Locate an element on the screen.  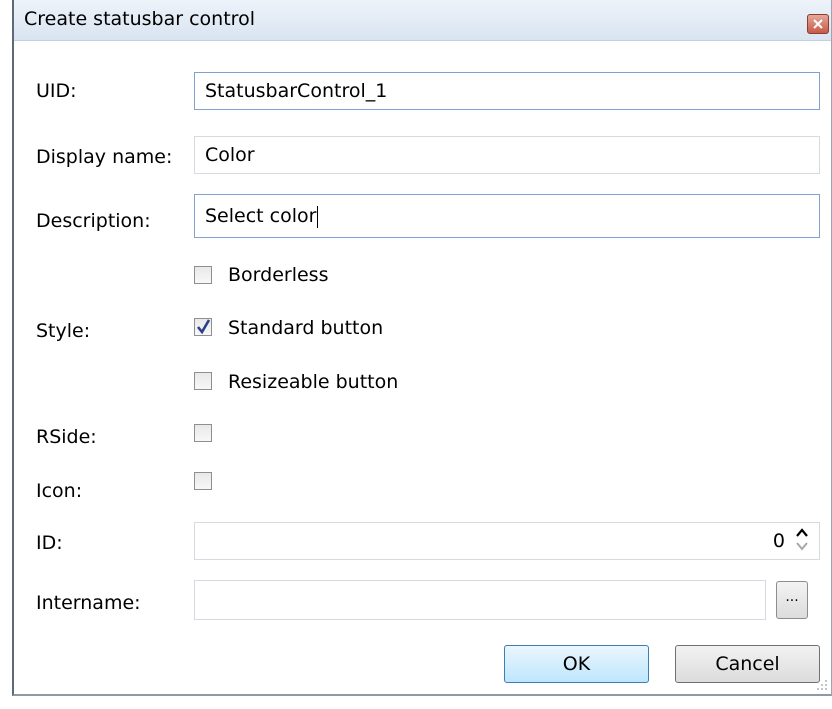
checkmark-icon is located at coordinates (203, 327).